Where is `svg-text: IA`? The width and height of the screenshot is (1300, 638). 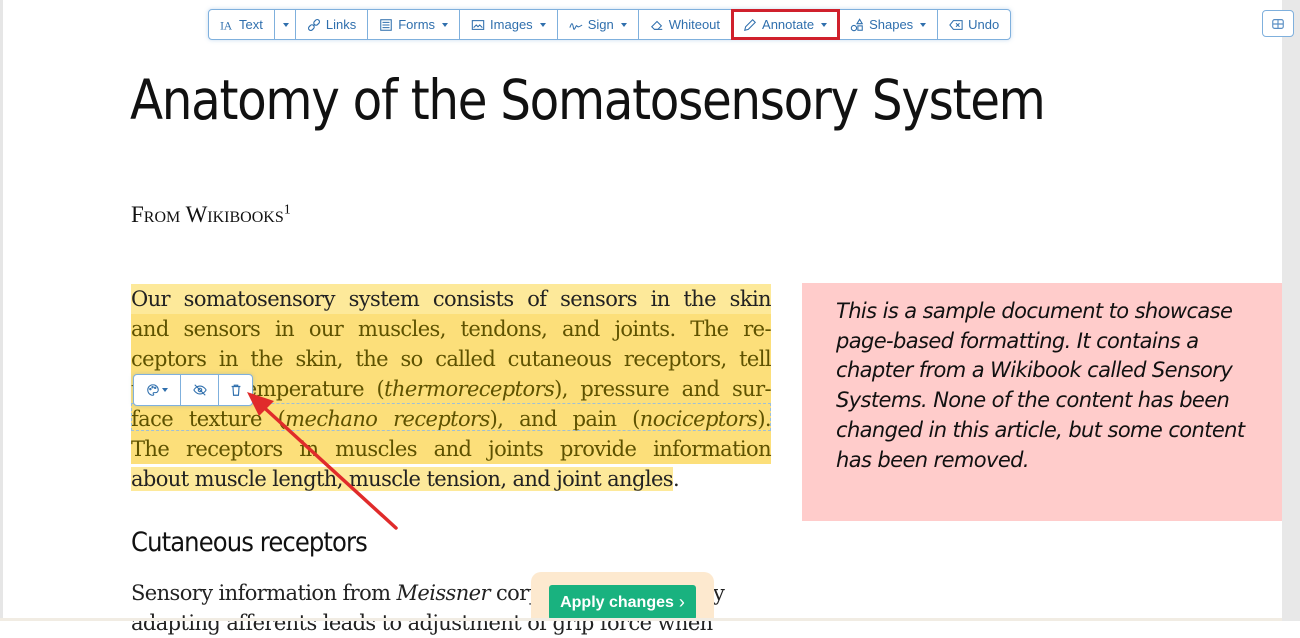 svg-text: IA is located at coordinates (226, 26).